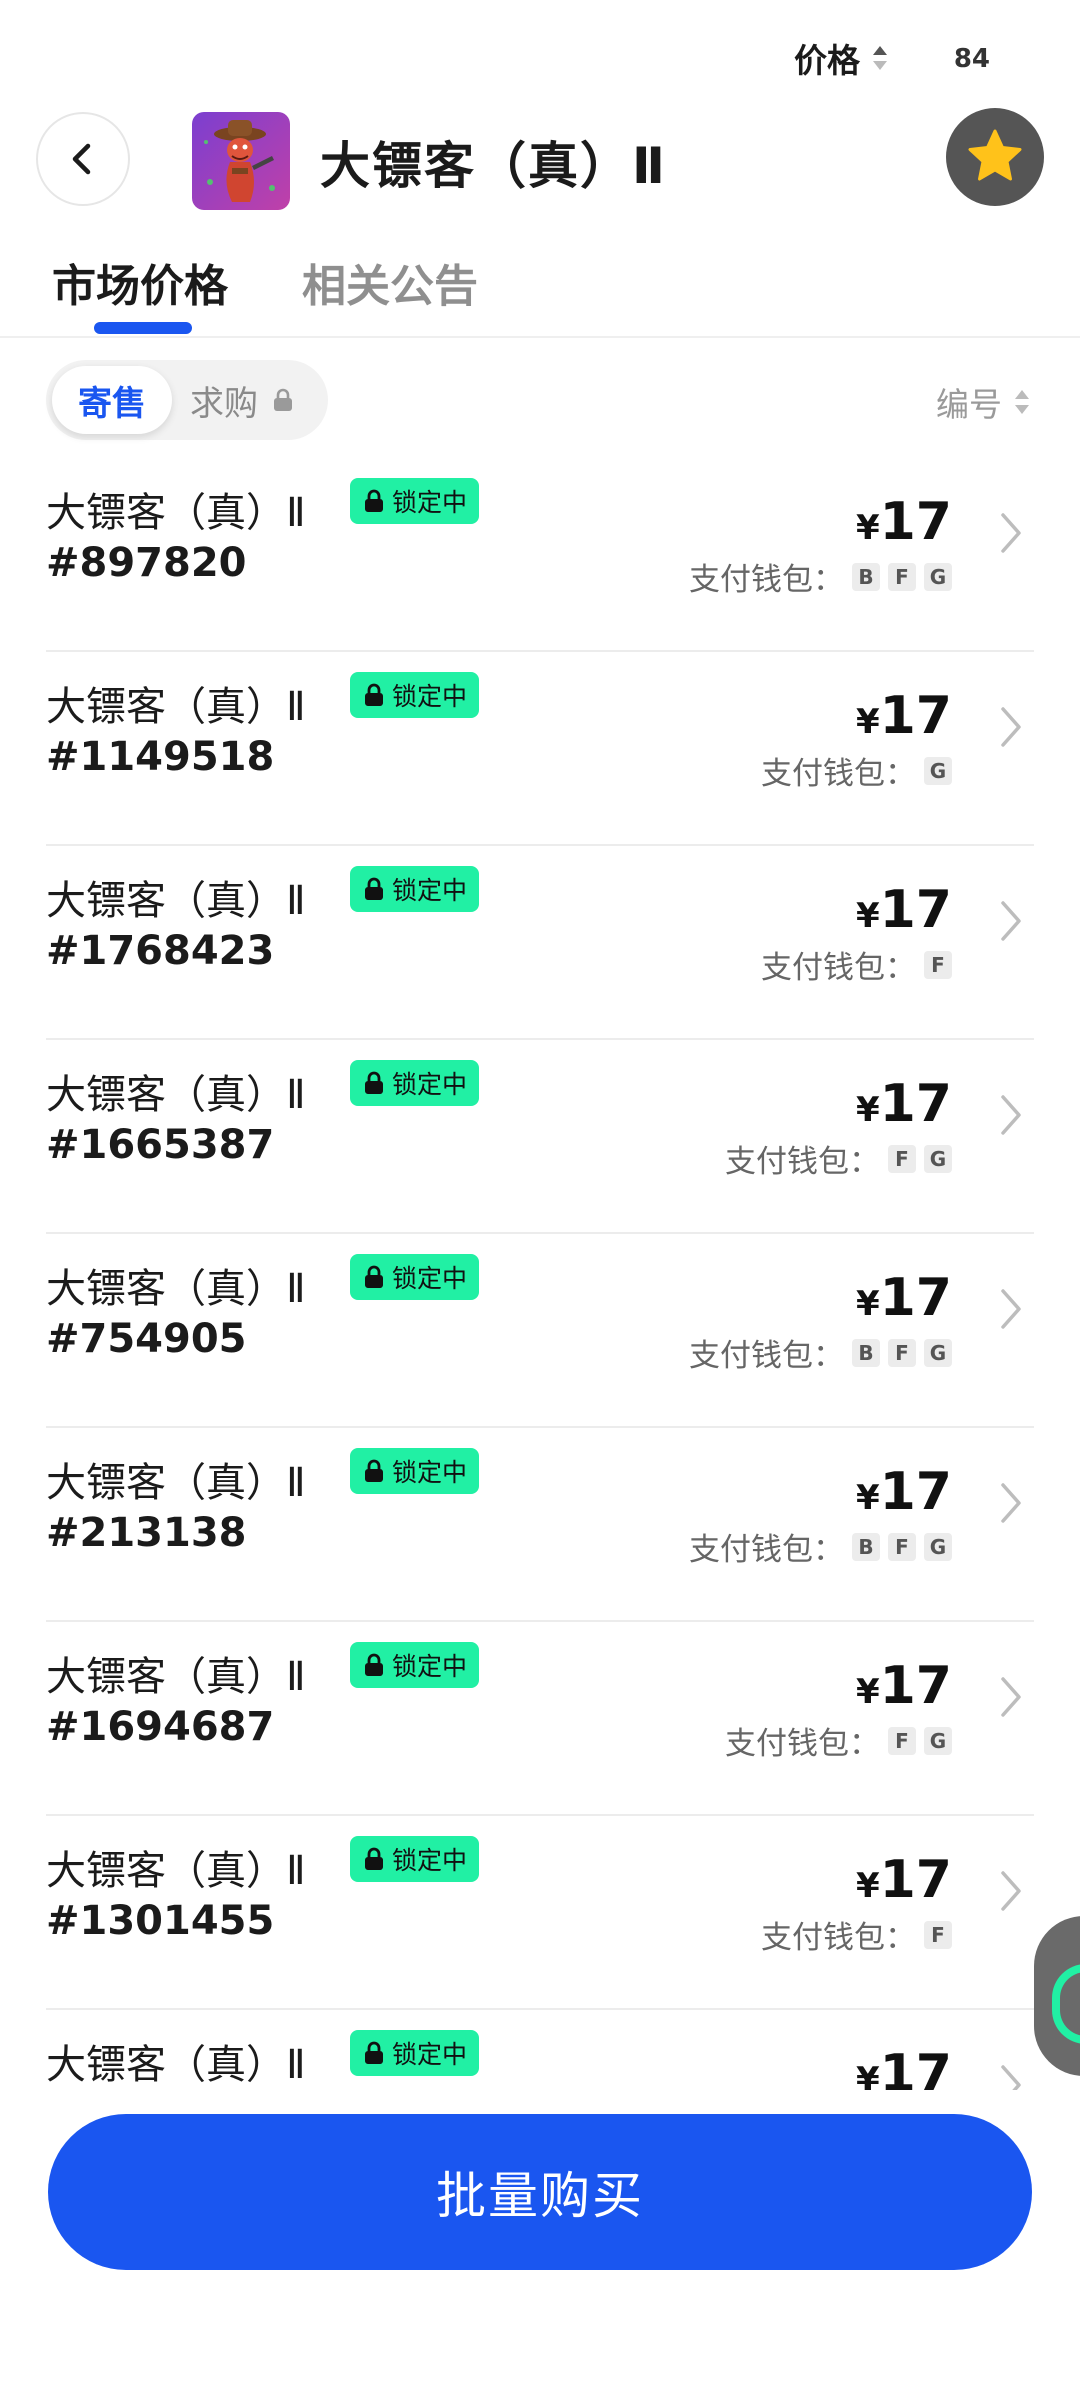 This screenshot has height=2400, width=1080. I want to click on tab-bar: 市场价格 相关公告, so click(540, 294).